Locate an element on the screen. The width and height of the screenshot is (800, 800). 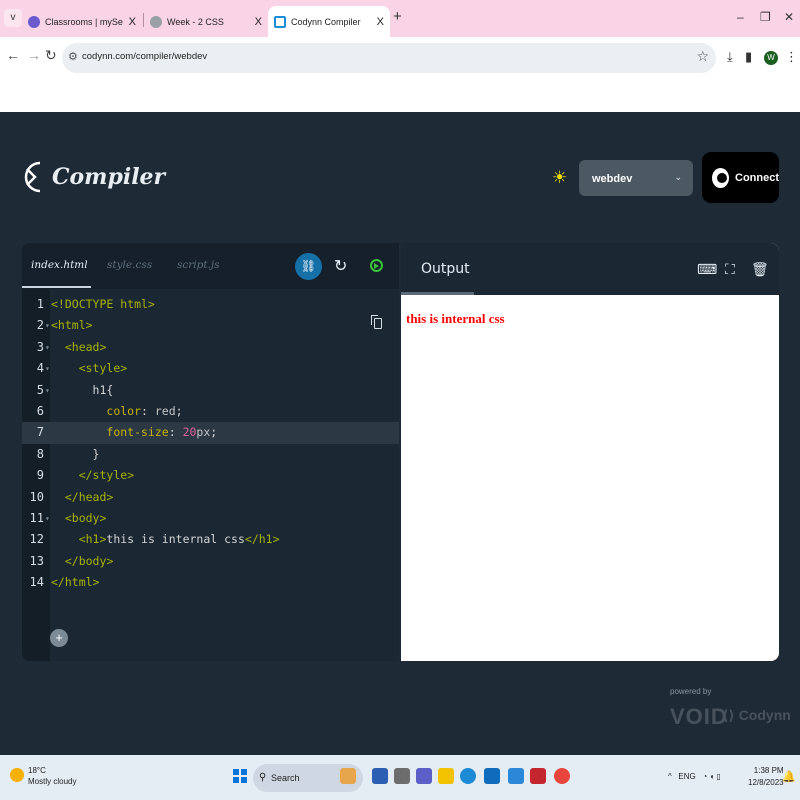
editor-tab-bar: index.html style.css script.js ⛓ ↻ is located at coordinates (210, 266).